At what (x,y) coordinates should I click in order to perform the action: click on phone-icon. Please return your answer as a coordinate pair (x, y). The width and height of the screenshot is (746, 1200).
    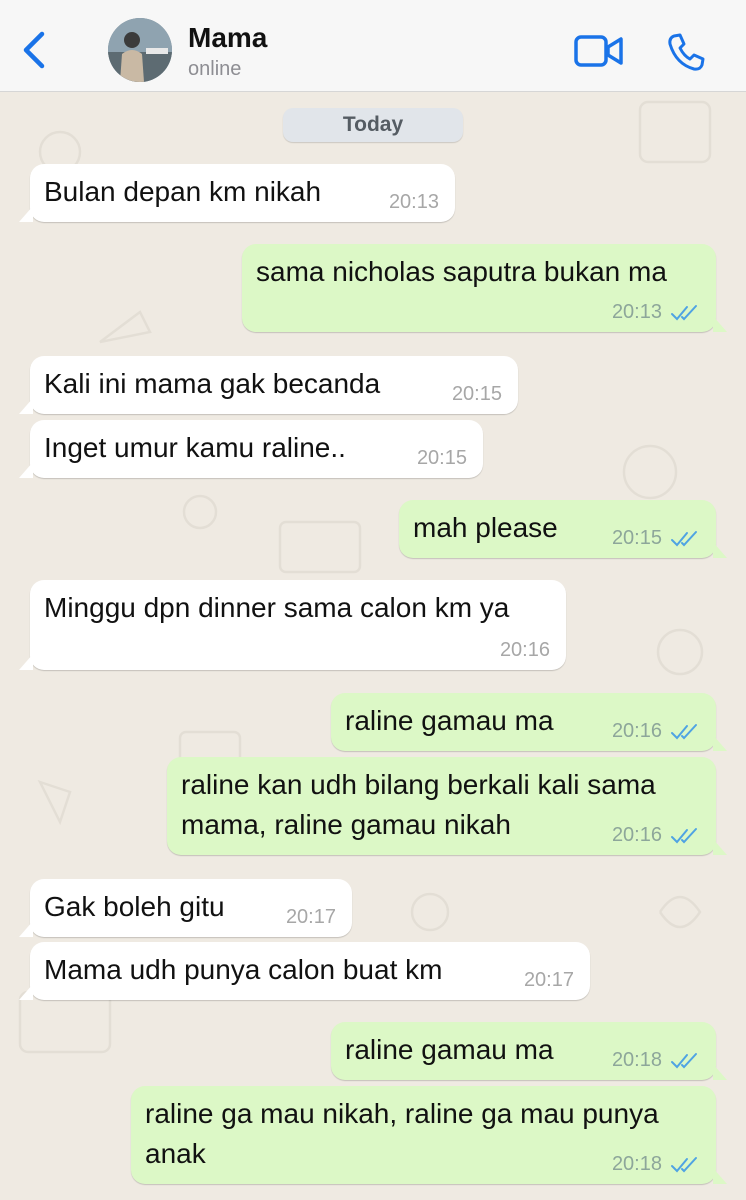
    Looking at the image, I should click on (686, 52).